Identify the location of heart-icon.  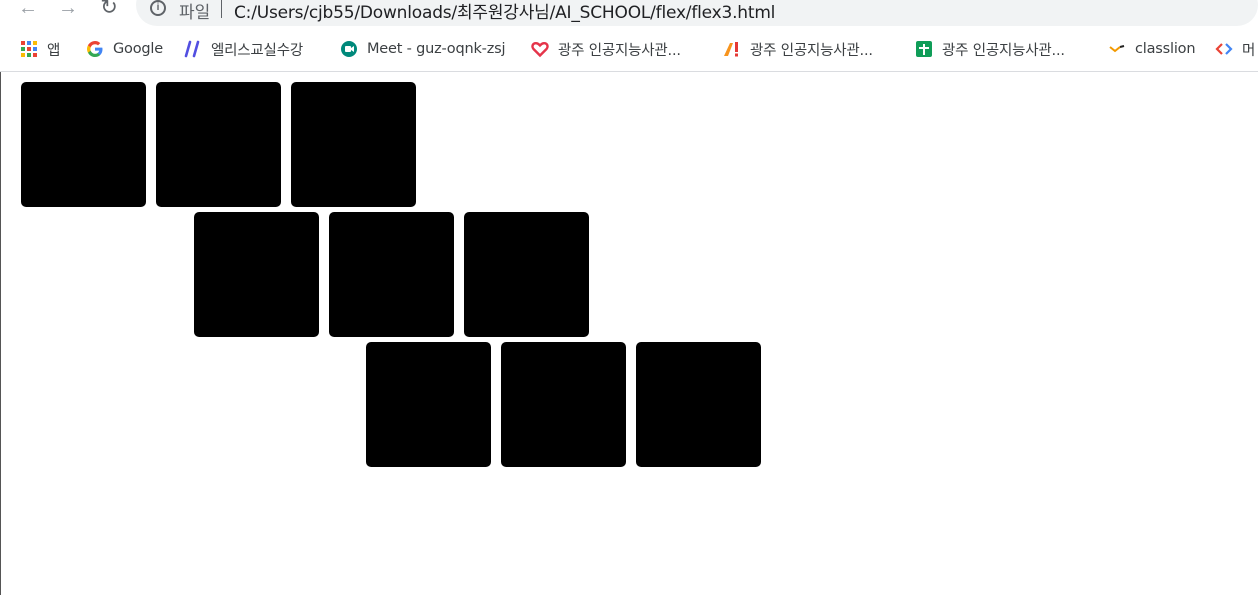
(540, 49).